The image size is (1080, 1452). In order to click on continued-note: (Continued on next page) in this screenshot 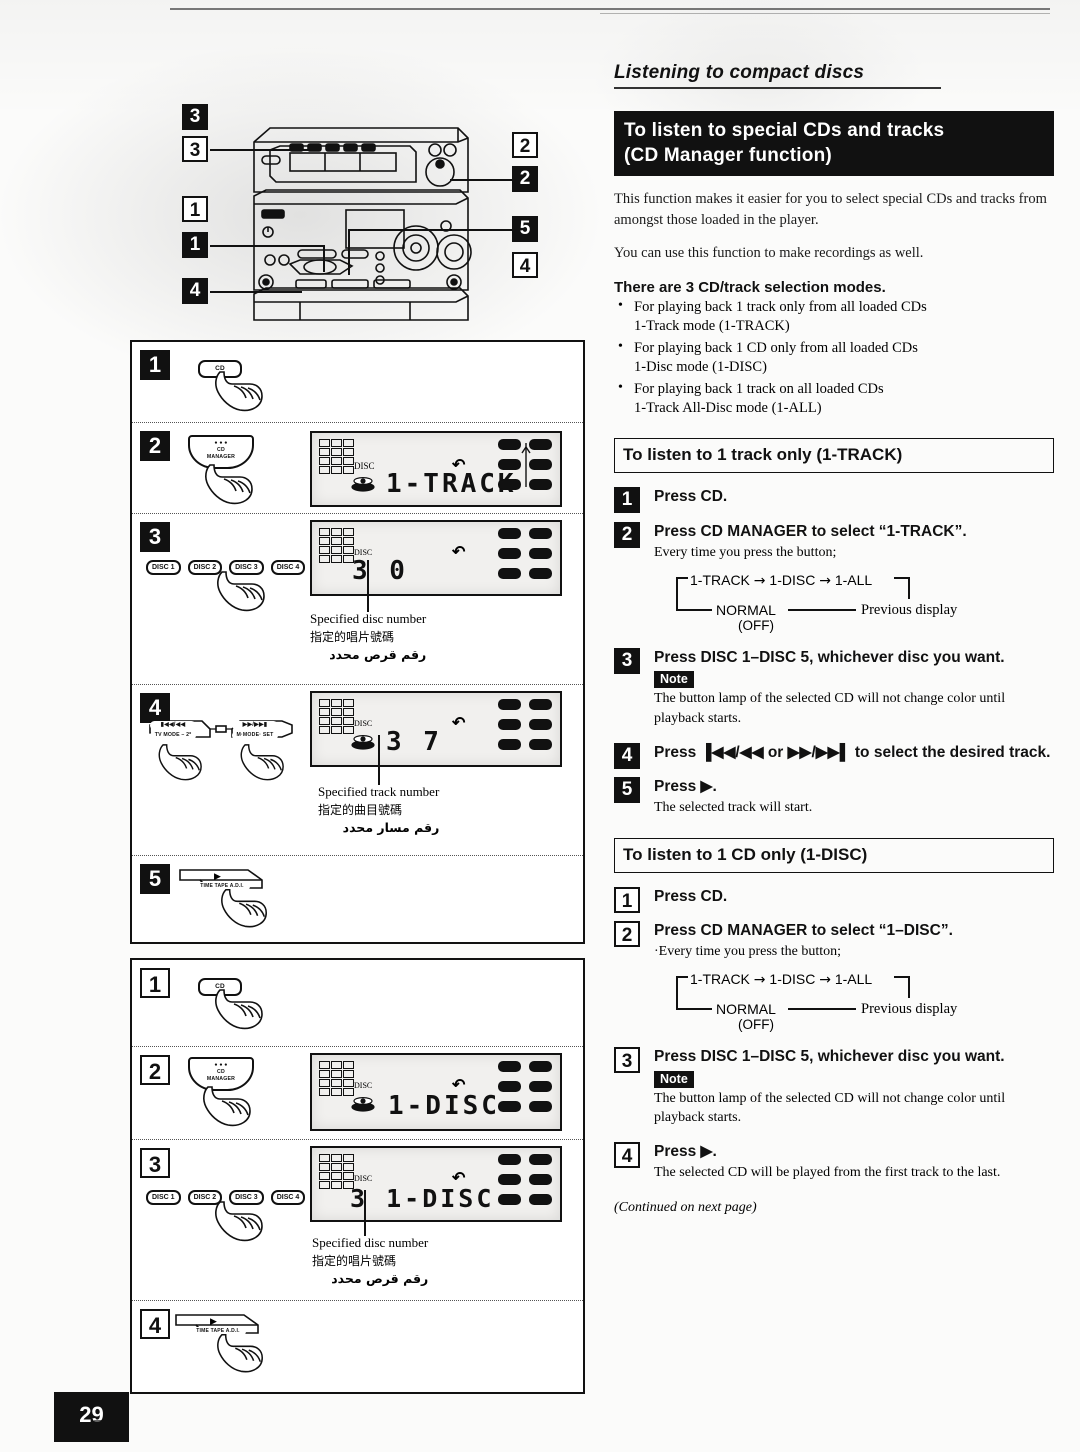, I will do `click(685, 1208)`.